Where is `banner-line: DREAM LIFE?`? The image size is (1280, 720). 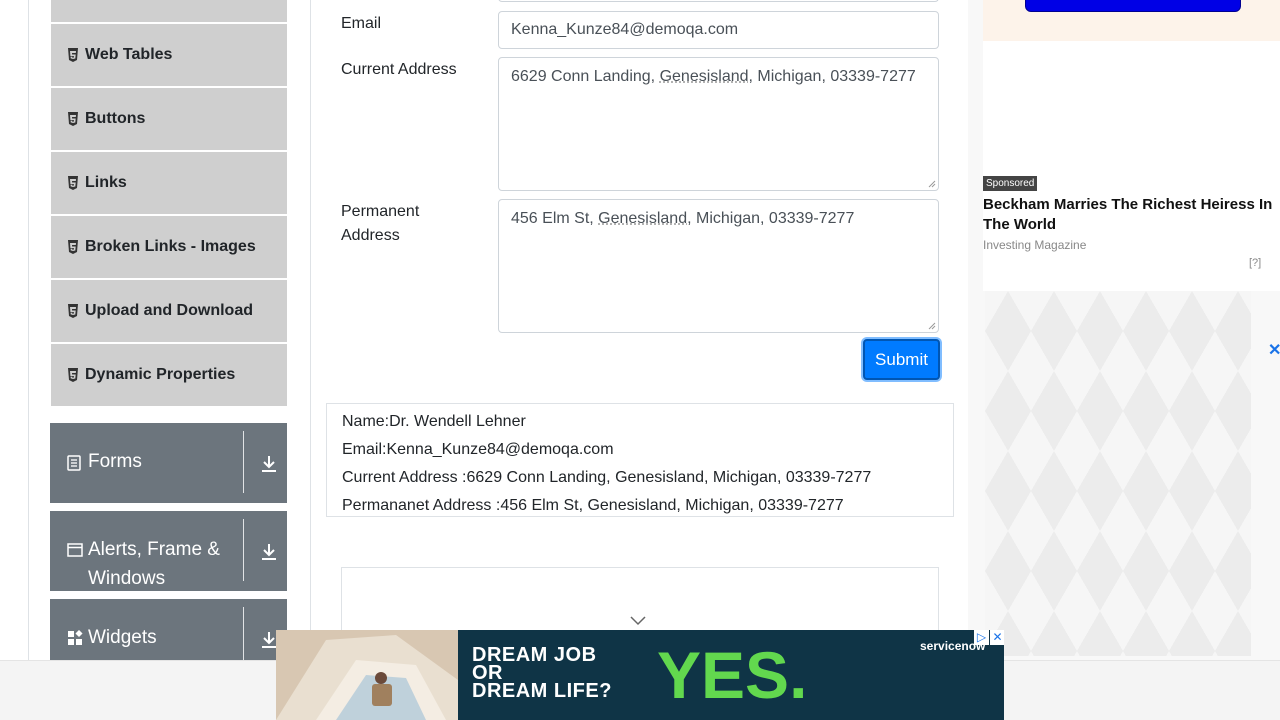
banner-line: DREAM LIFE? is located at coordinates (542, 691).